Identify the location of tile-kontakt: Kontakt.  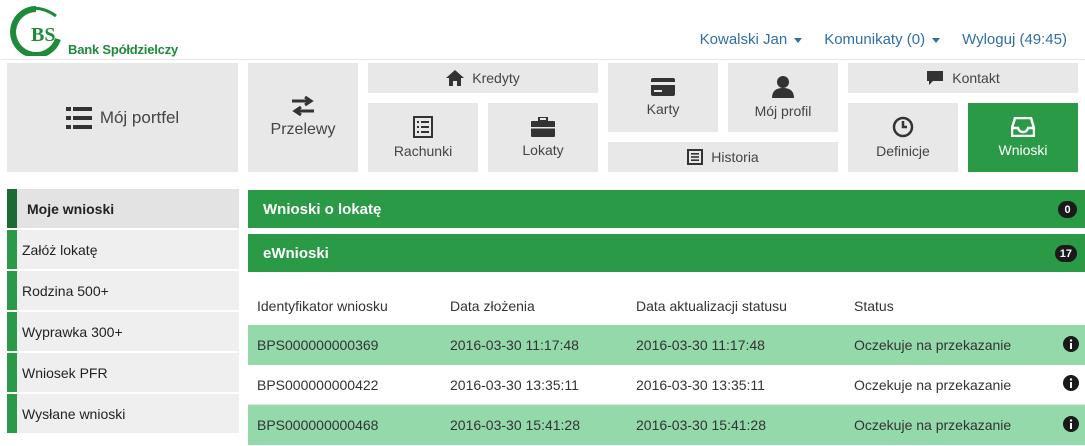
(963, 78).